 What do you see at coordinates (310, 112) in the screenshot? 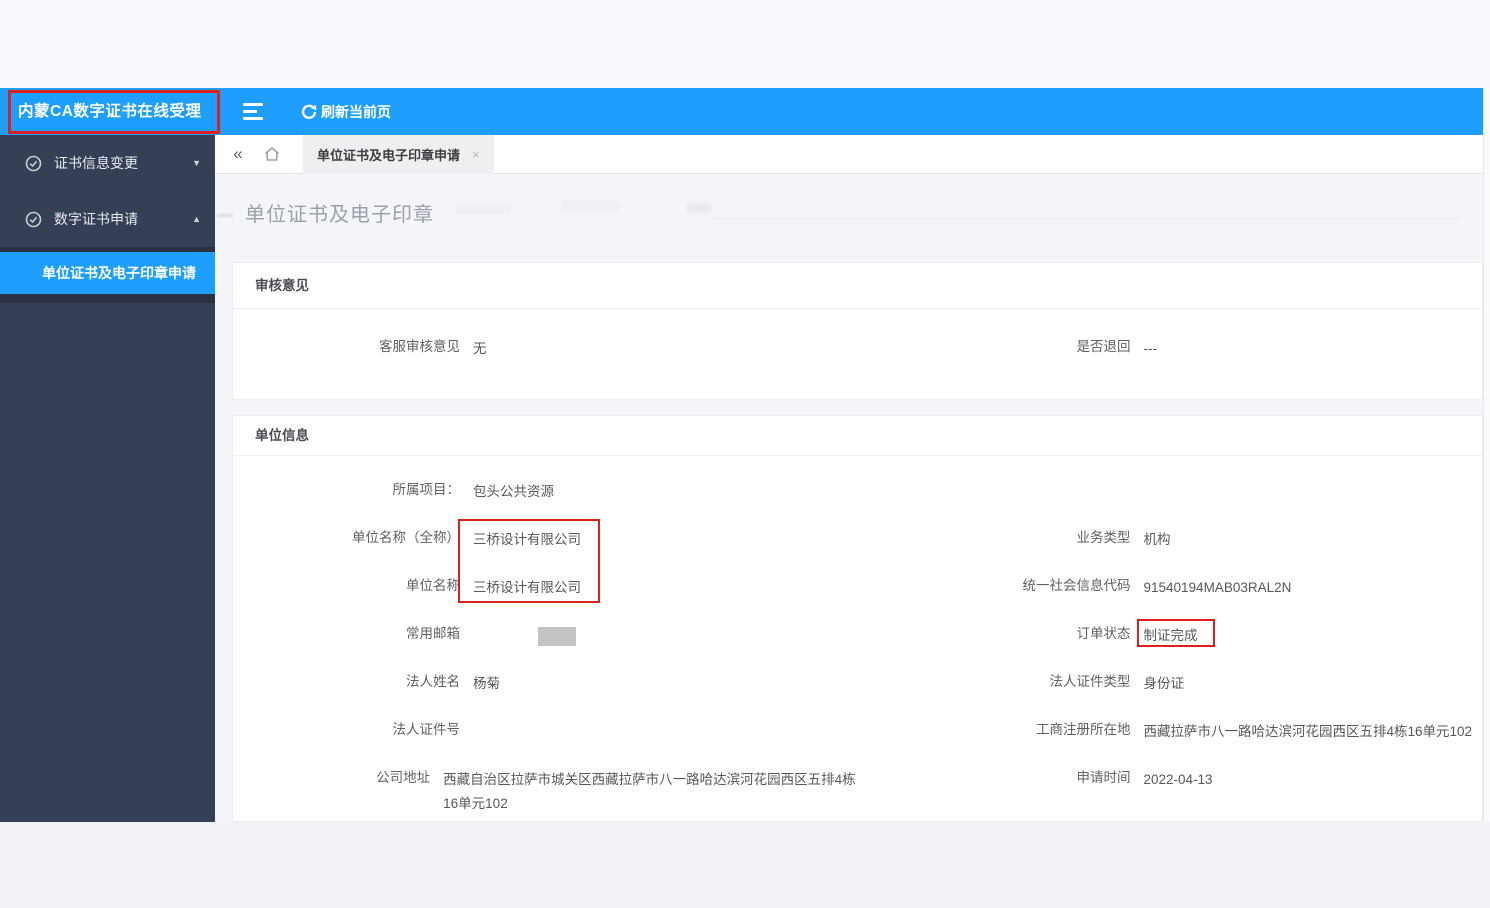
I see `refresh-icon` at bounding box center [310, 112].